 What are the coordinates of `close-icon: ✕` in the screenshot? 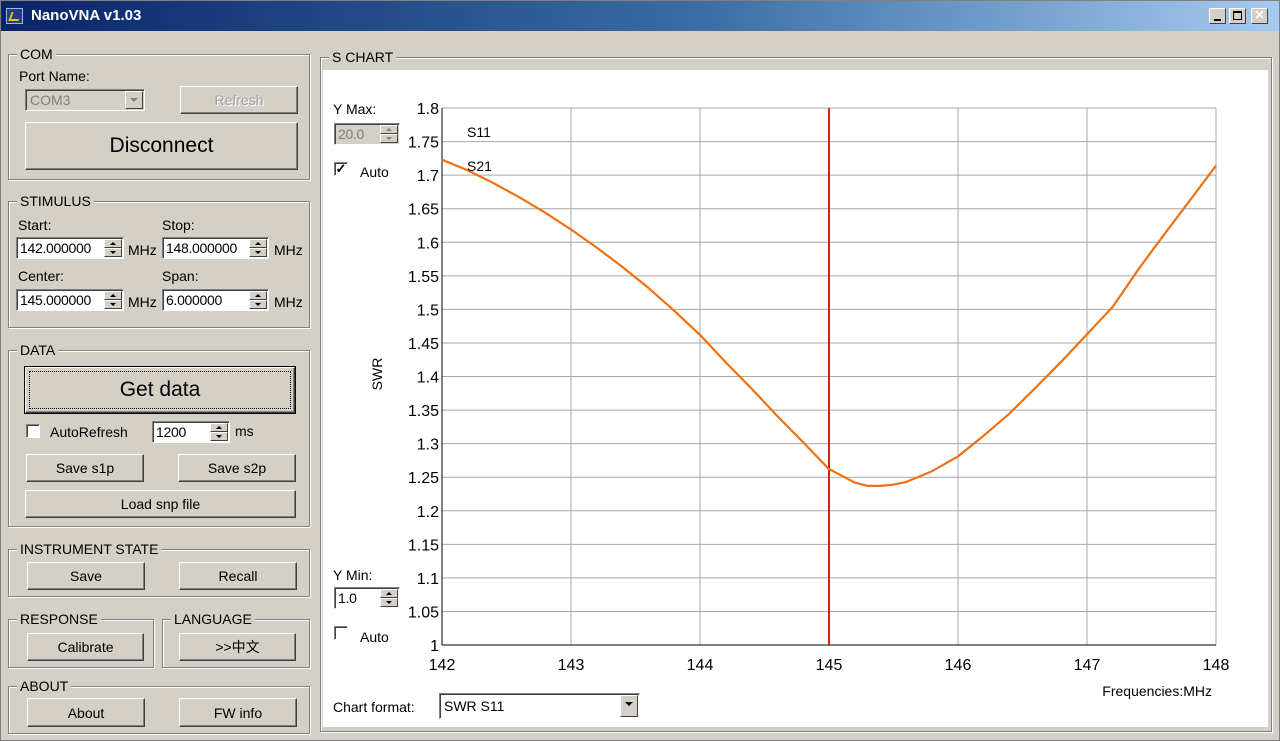 It's located at (1259, 15).